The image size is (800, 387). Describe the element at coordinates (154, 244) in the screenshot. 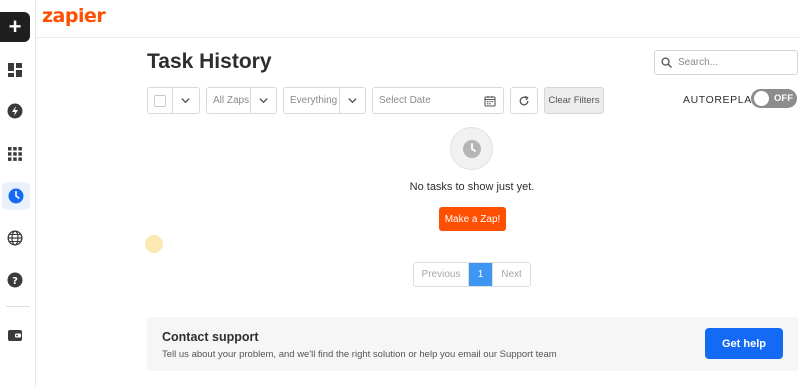

I see `cursor-highlight` at that location.